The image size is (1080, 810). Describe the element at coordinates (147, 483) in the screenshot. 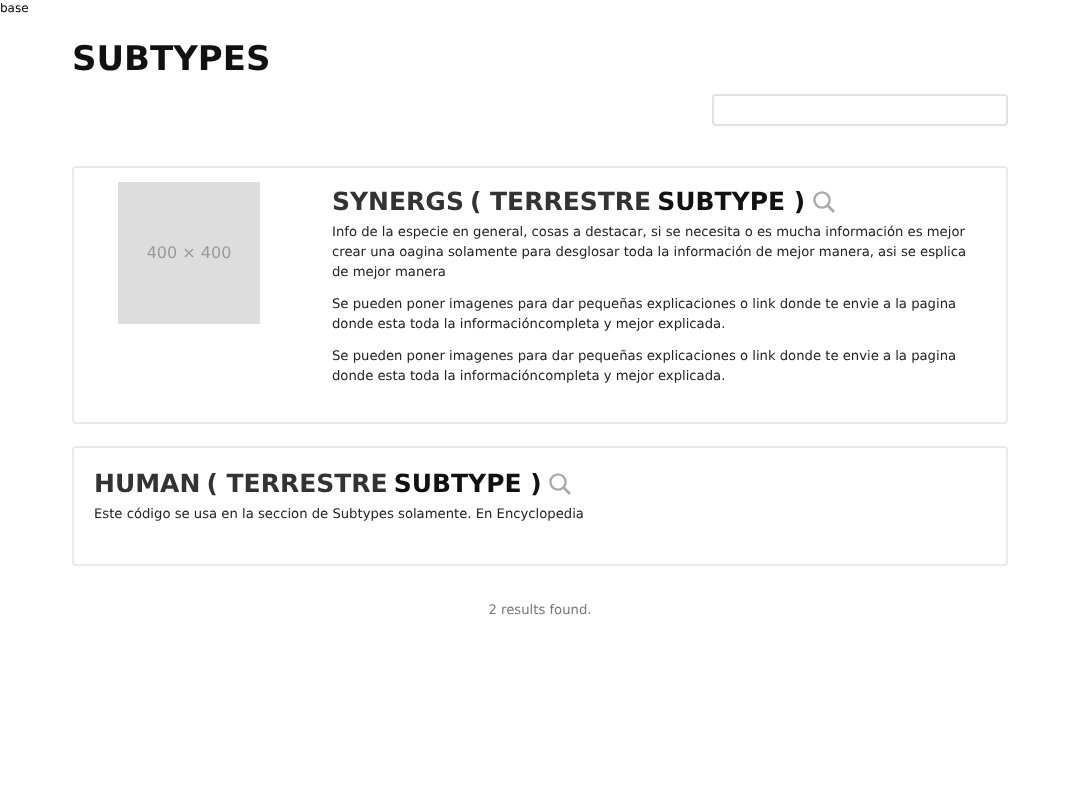

I see `subtype-name: HUMAN` at that location.